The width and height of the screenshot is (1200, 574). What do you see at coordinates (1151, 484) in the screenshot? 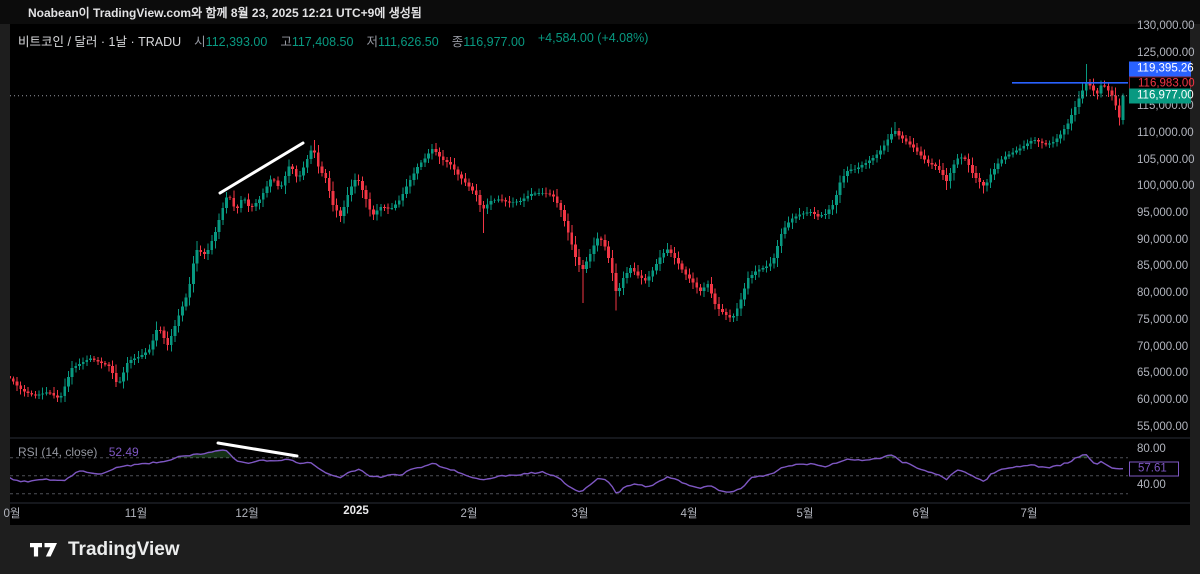
I see `rsi-tick: 40.00` at bounding box center [1151, 484].